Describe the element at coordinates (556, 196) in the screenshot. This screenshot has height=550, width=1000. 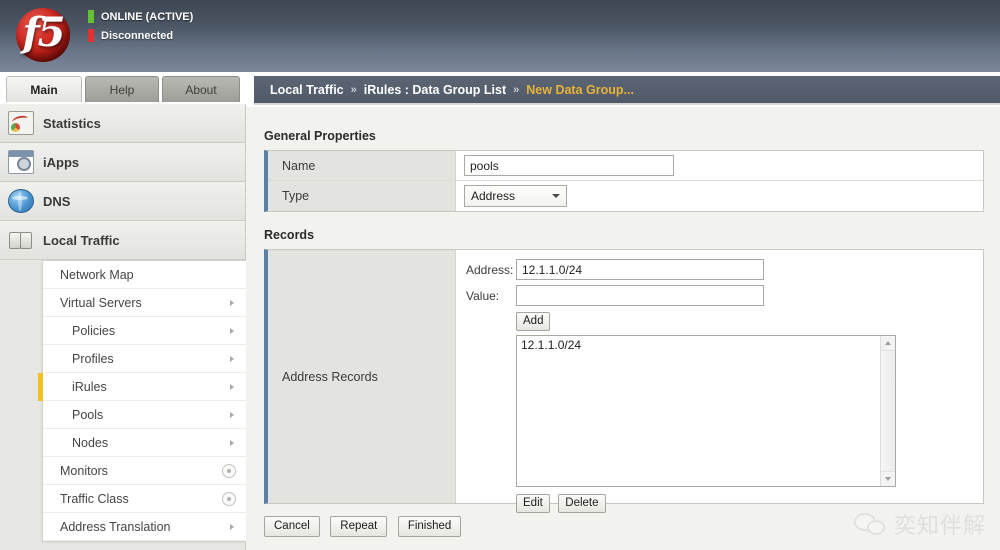
I see `chevron-down-icon` at that location.